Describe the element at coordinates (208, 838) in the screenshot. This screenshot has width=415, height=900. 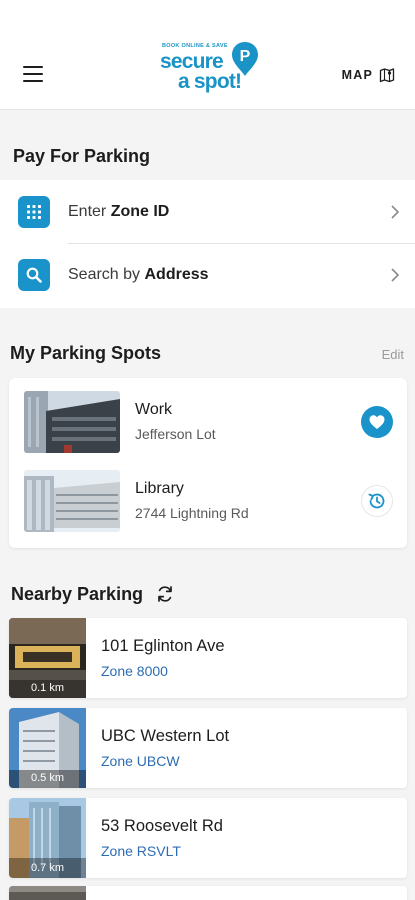
I see `nearby-lot-card: 0.7 km 53 Roosevelt Rd Zone RSVLT` at that location.